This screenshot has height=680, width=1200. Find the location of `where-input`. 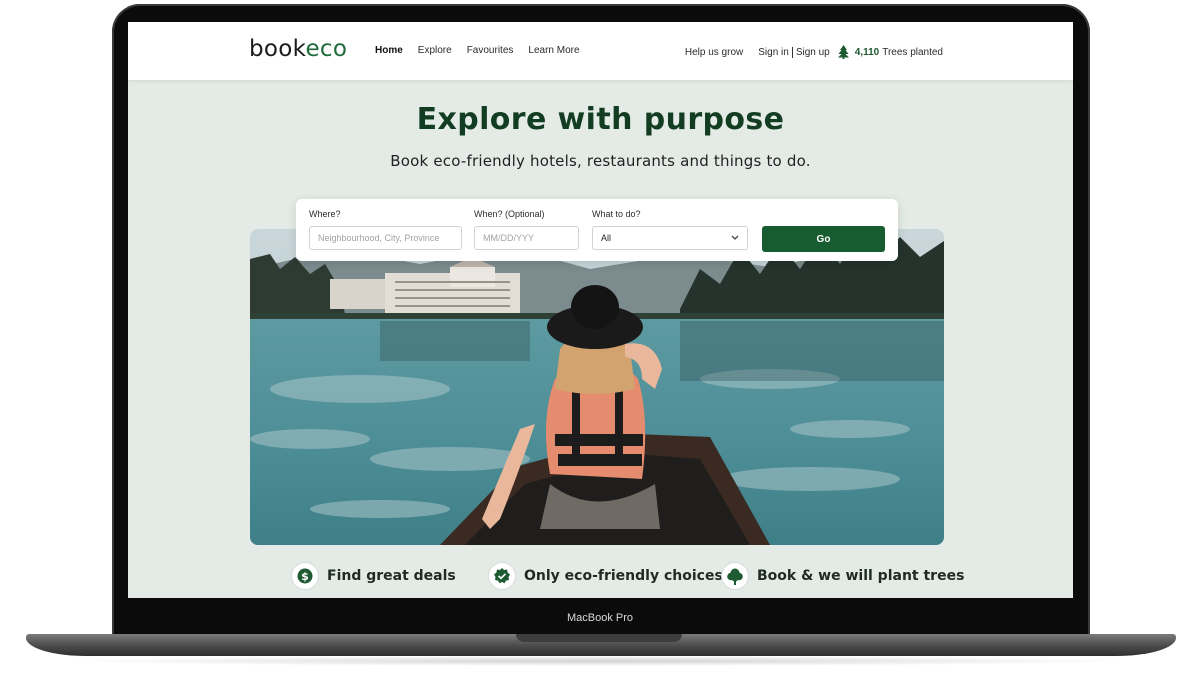

where-input is located at coordinates (385, 238).